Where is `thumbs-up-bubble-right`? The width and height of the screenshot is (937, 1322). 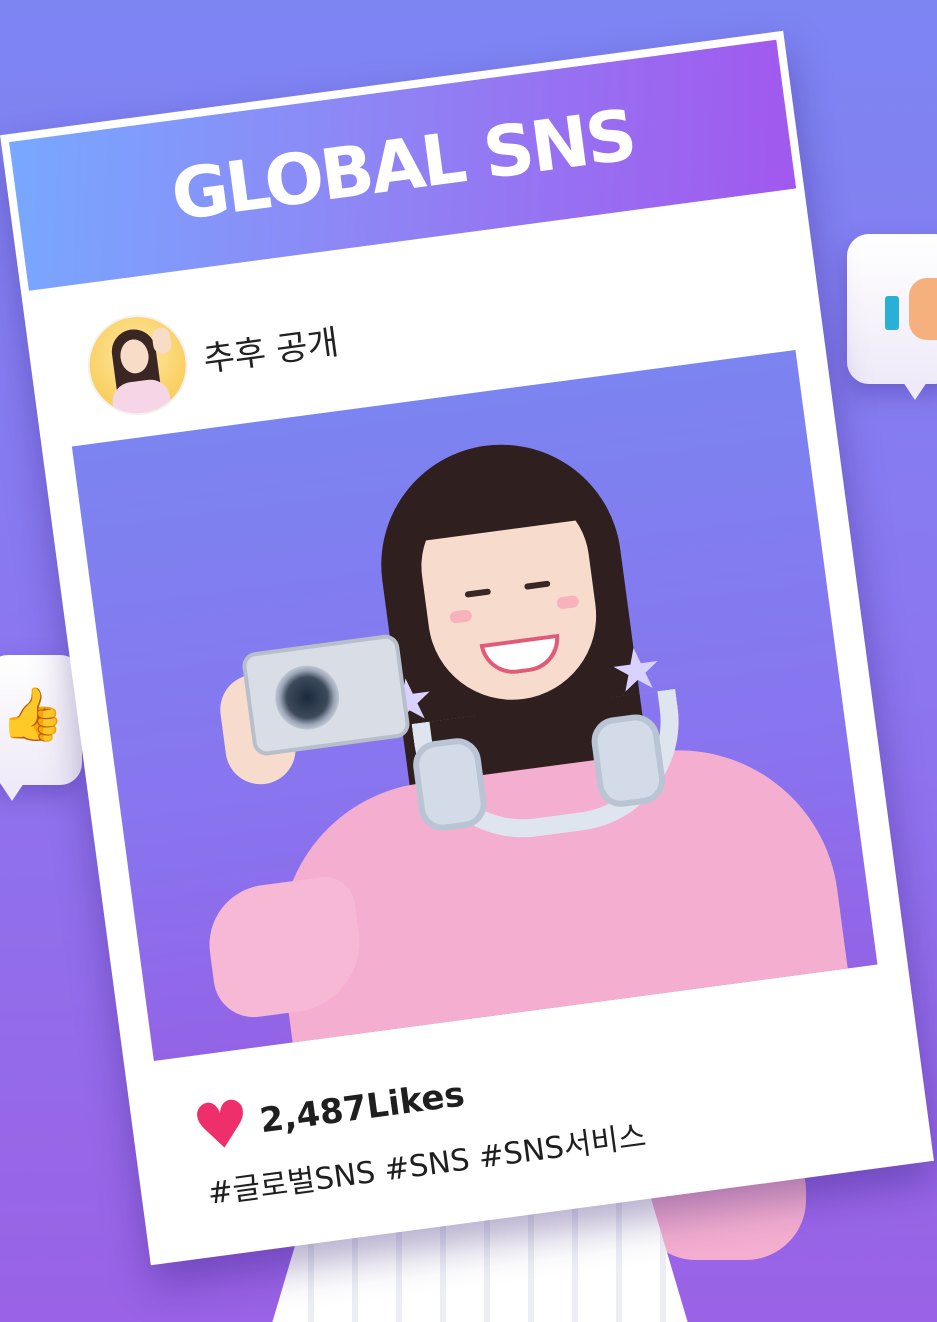
thumbs-up-bubble-right is located at coordinates (892, 317).